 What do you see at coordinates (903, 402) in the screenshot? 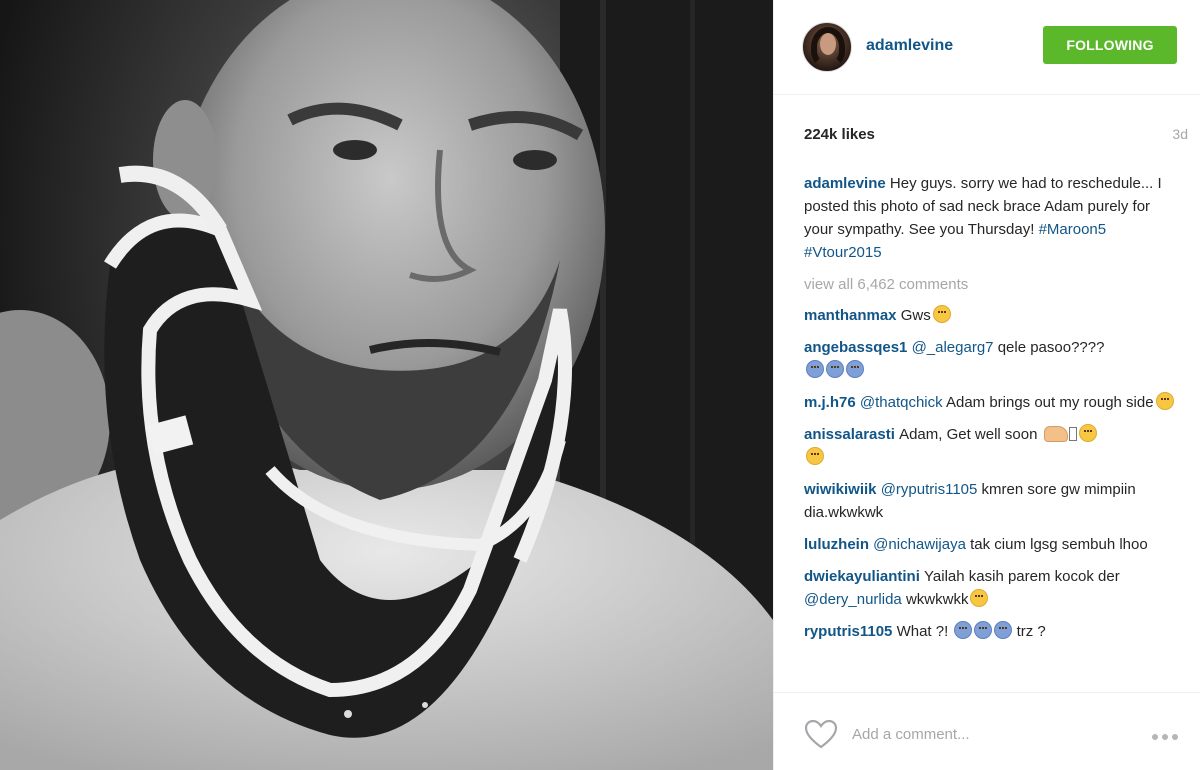
I see `comment-mention: @thatqchick` at bounding box center [903, 402].